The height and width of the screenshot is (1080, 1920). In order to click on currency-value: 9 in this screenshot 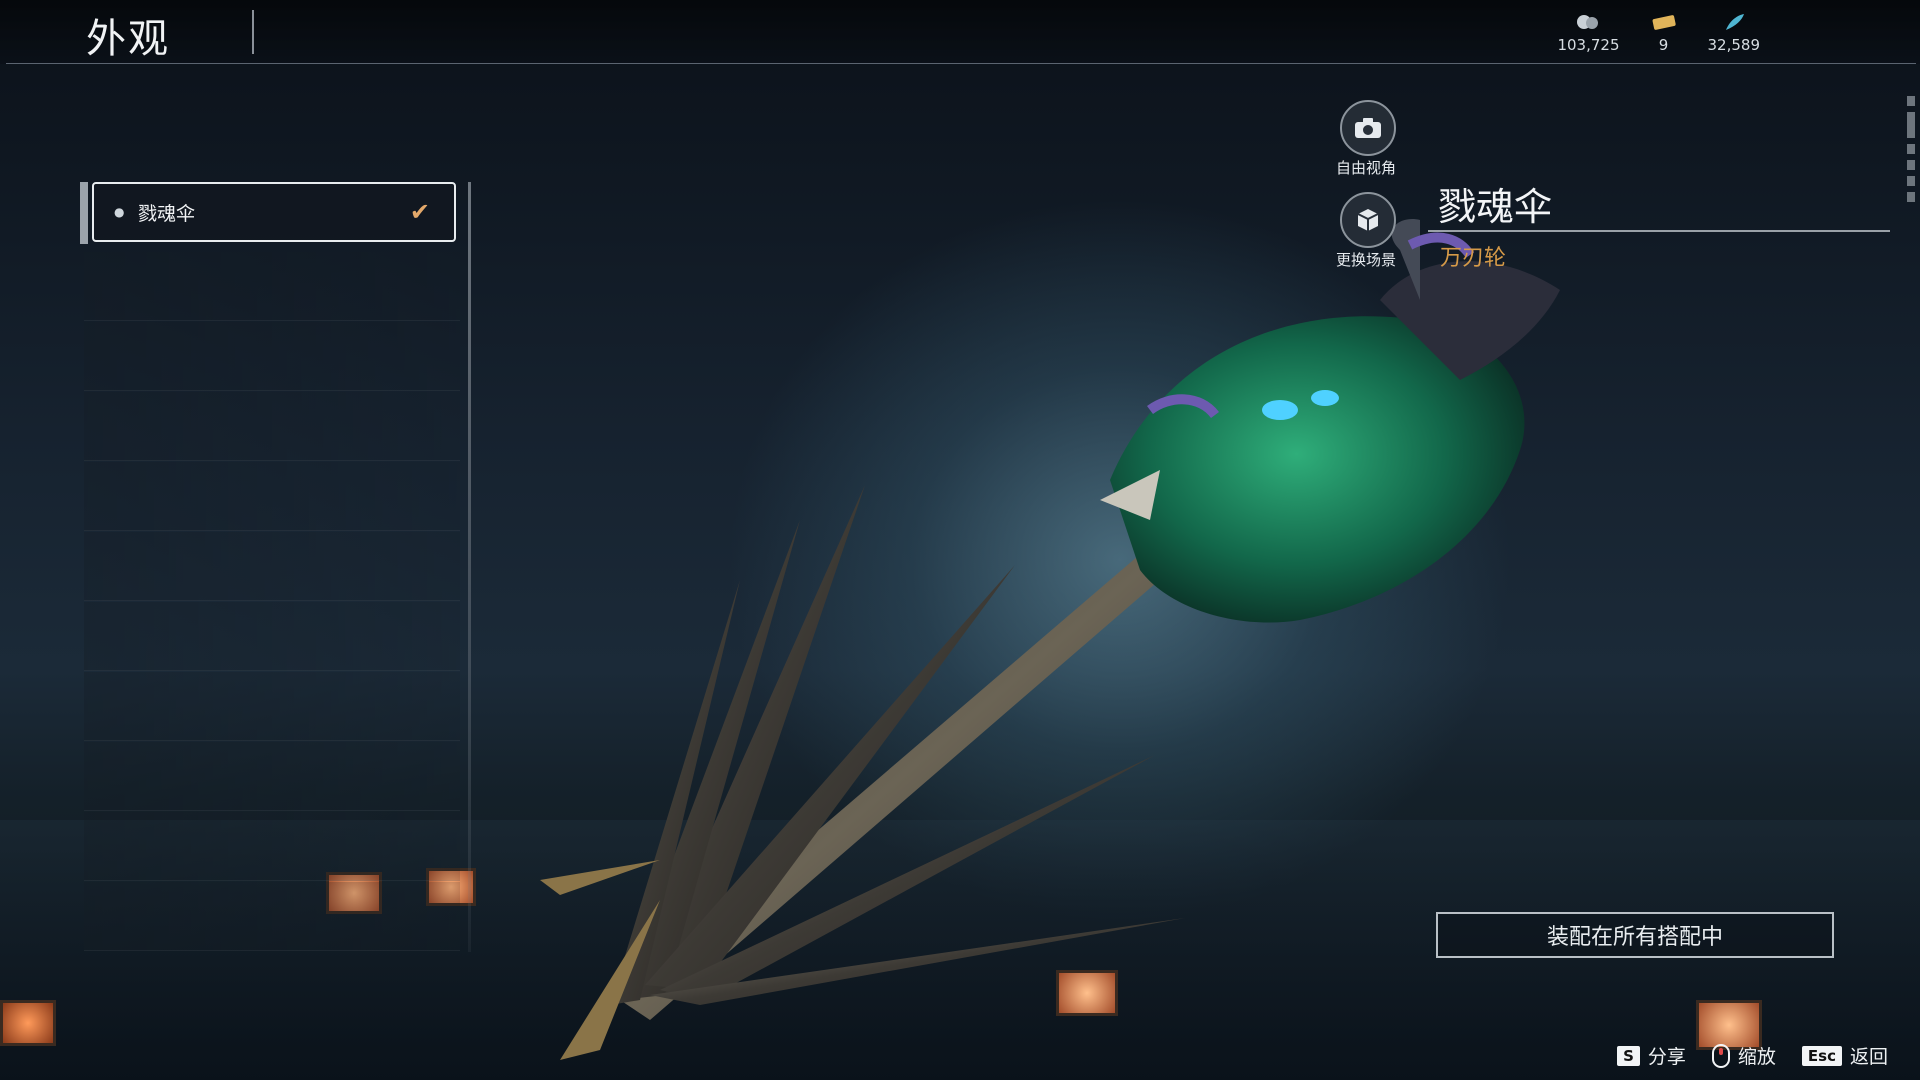, I will do `click(1663, 45)`.